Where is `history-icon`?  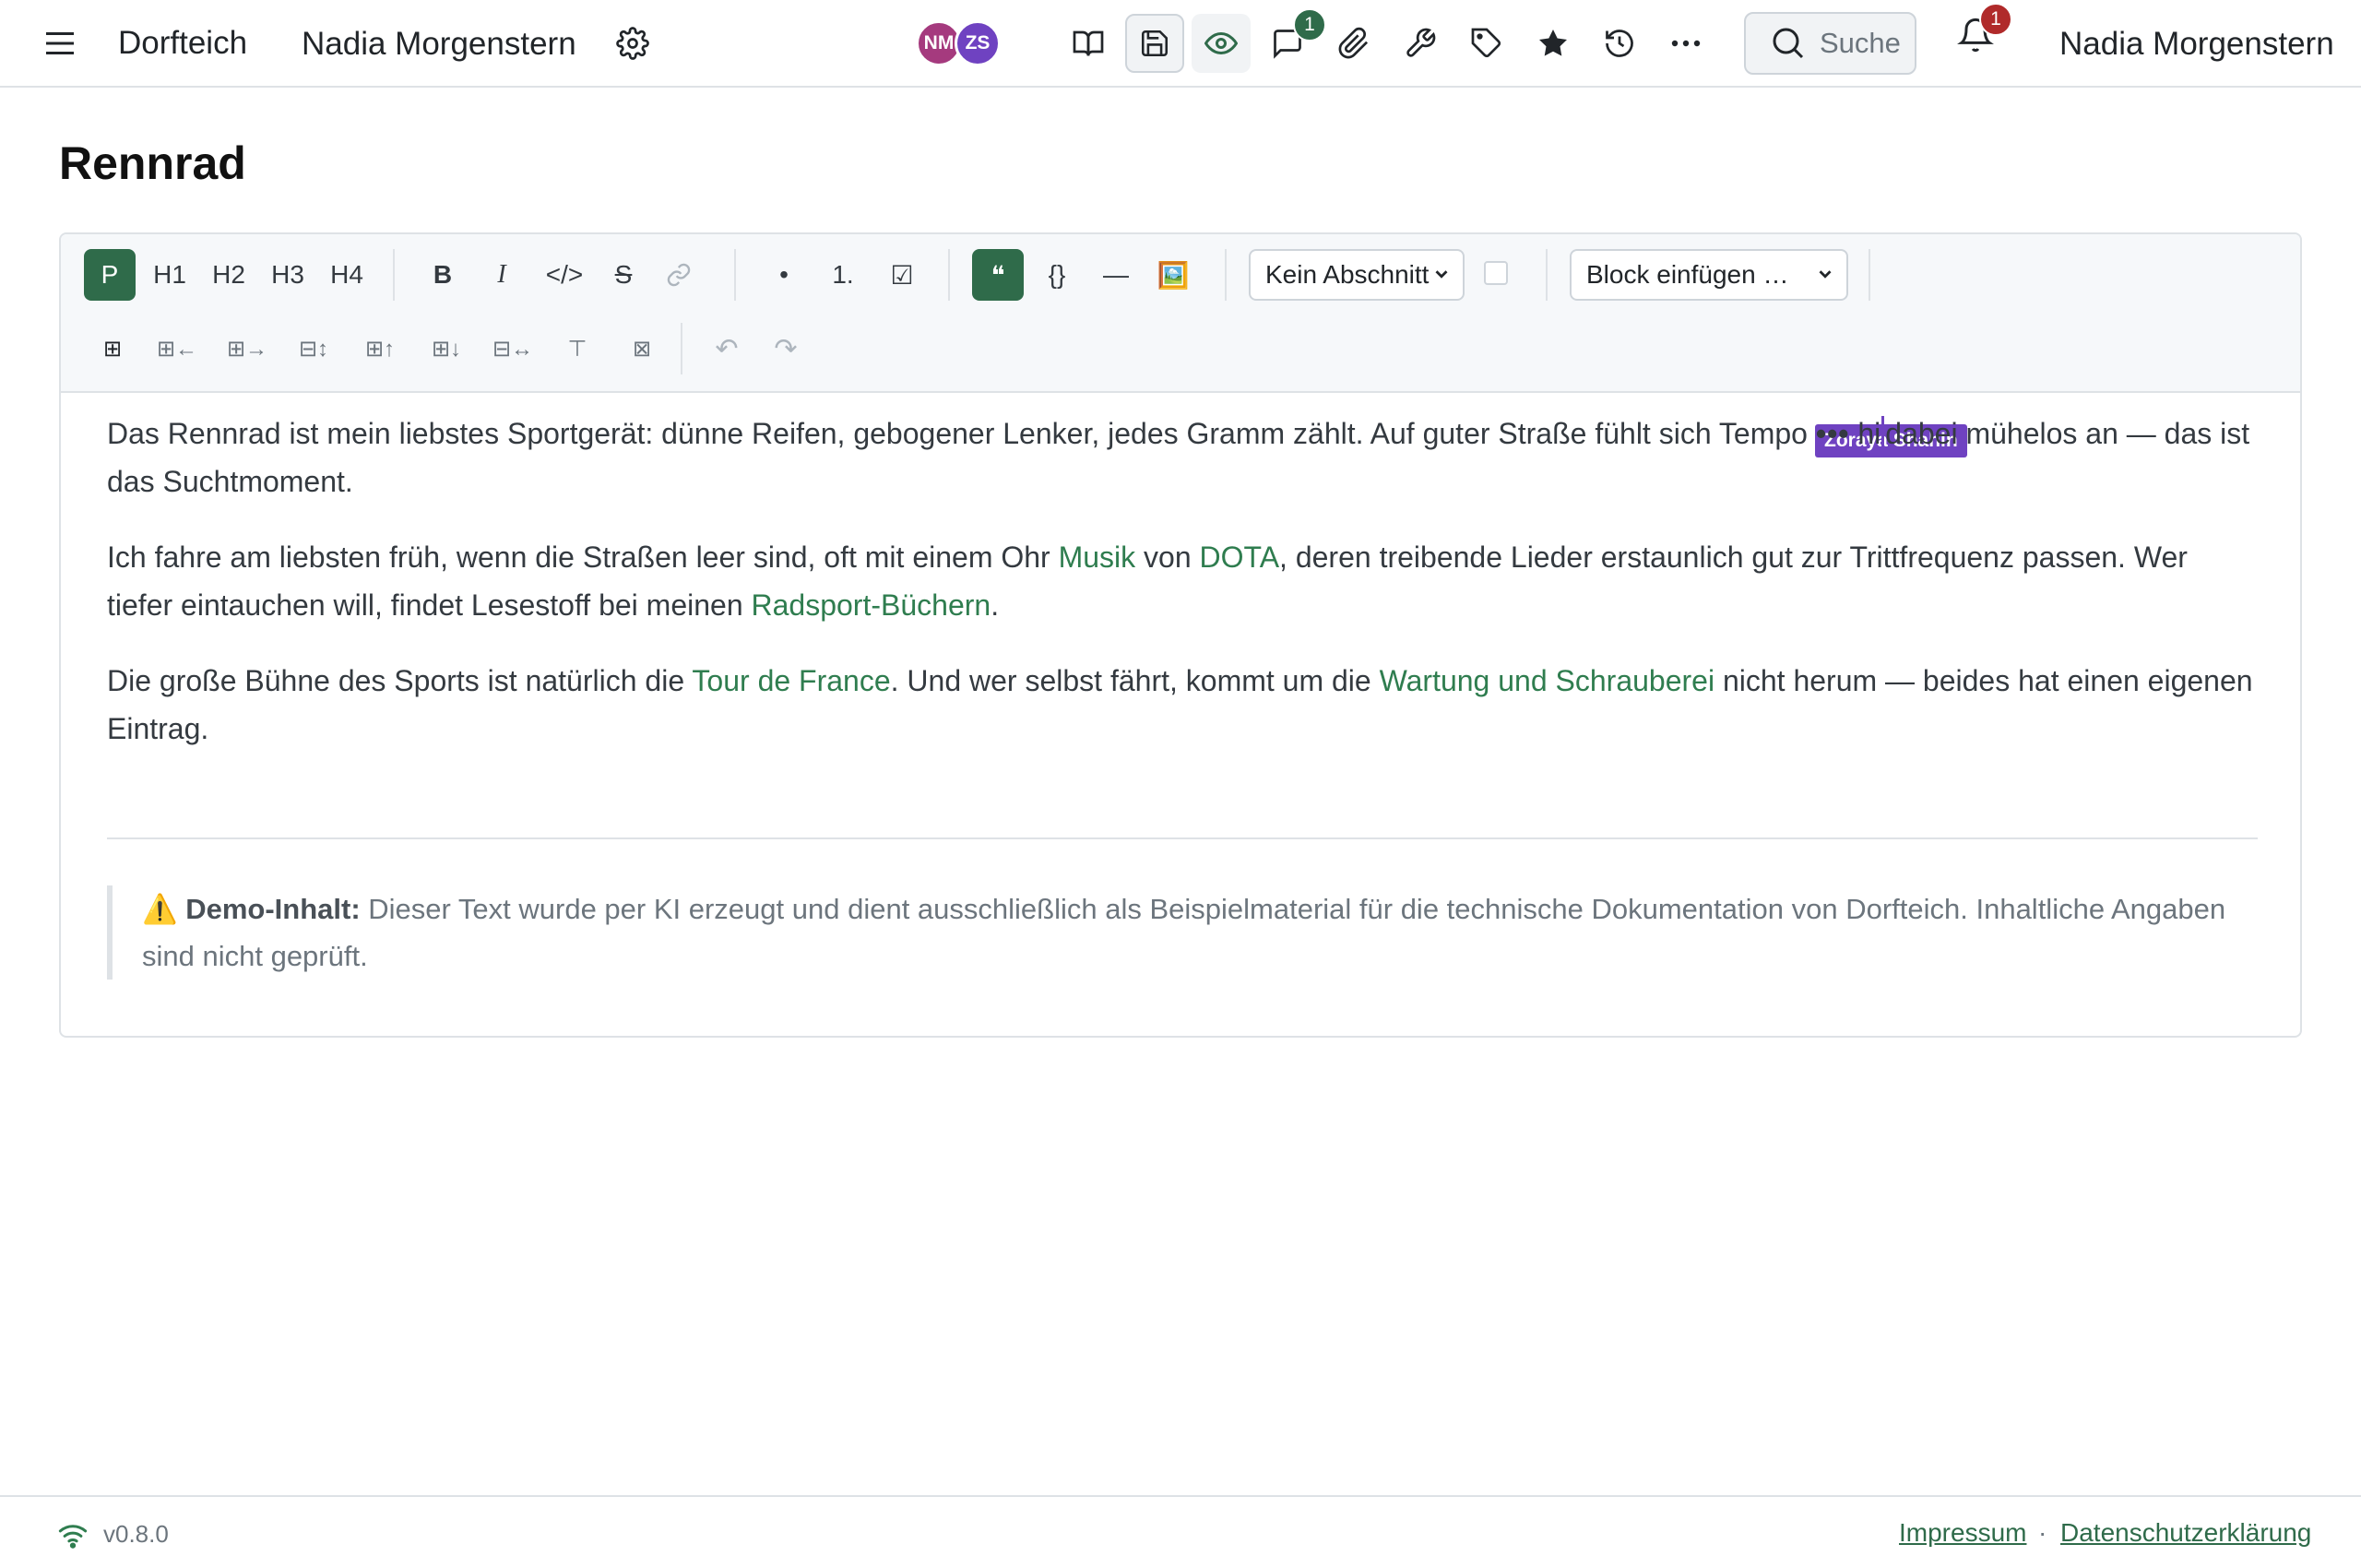 history-icon is located at coordinates (1619, 43).